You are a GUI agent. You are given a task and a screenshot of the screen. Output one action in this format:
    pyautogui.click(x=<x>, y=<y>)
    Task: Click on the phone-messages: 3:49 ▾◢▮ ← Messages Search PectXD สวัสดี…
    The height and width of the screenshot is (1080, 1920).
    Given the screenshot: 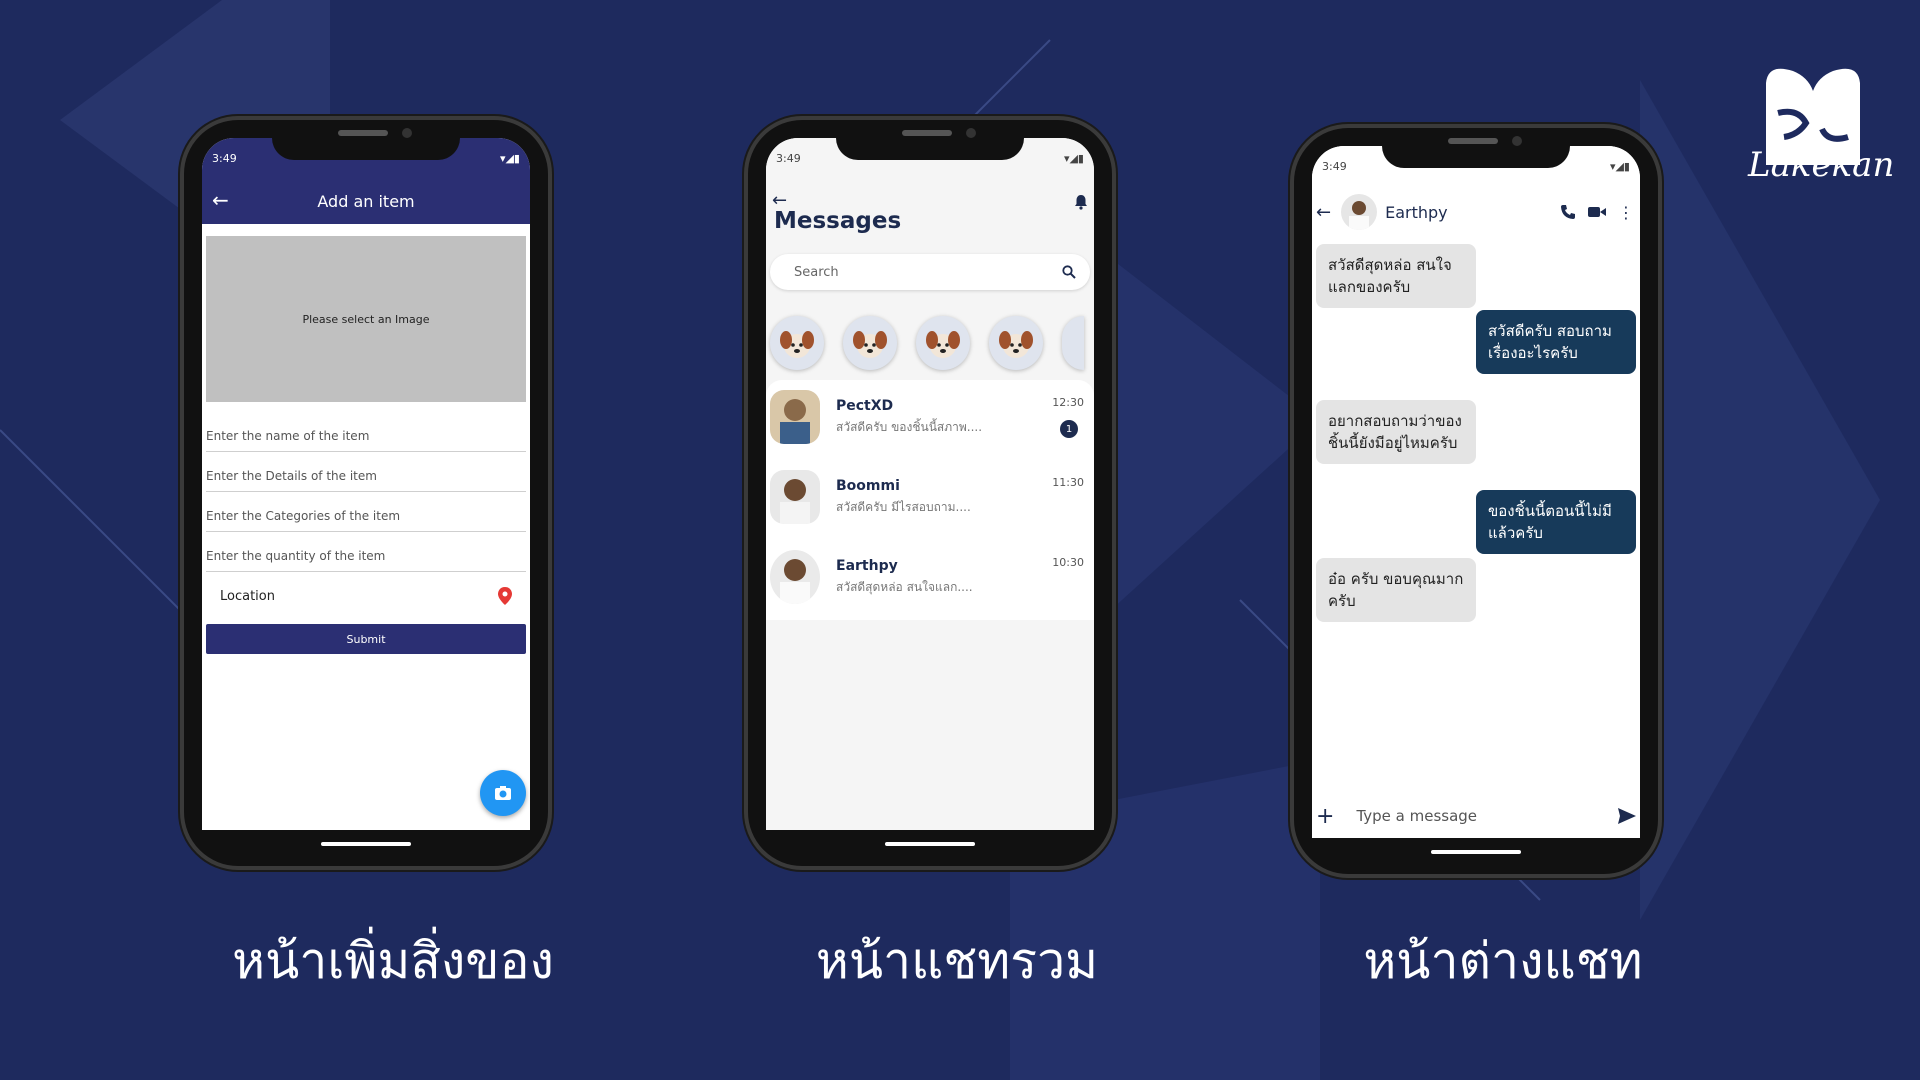 What is the action you would take?
    pyautogui.click(x=930, y=493)
    